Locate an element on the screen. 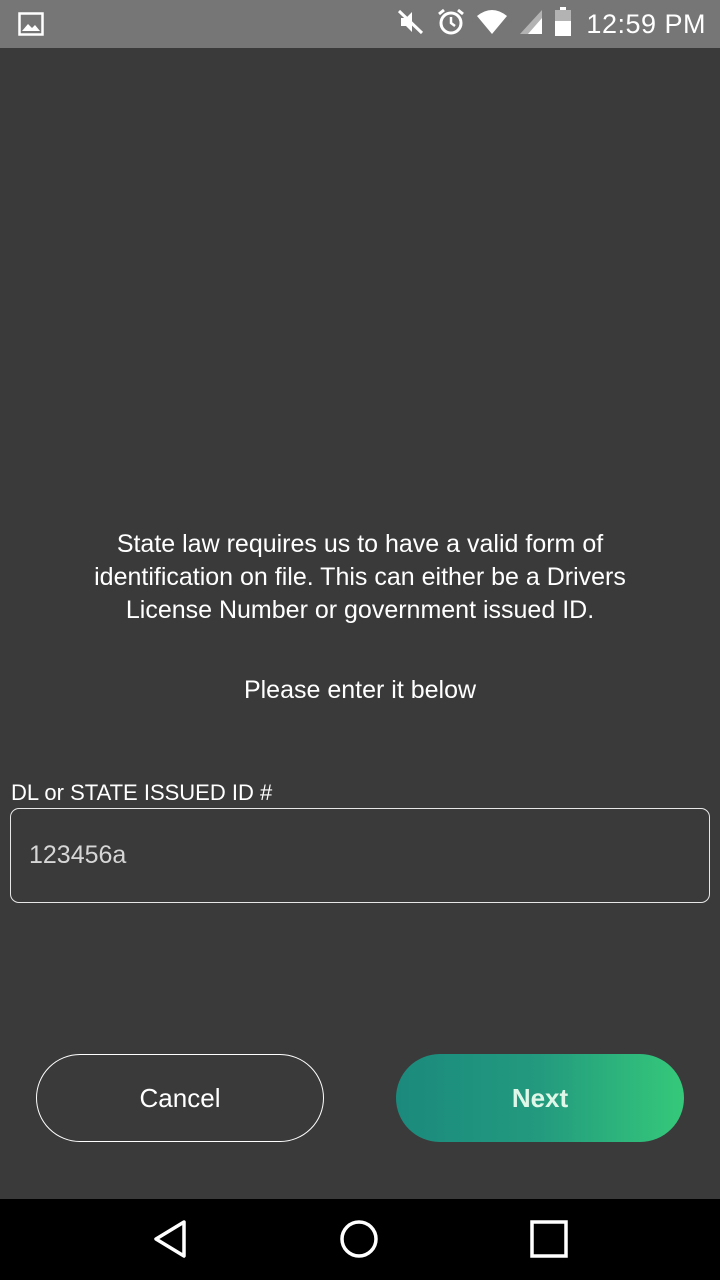 Image resolution: width=720 pixels, height=1280 pixels. next-button: Next is located at coordinates (540, 1098).